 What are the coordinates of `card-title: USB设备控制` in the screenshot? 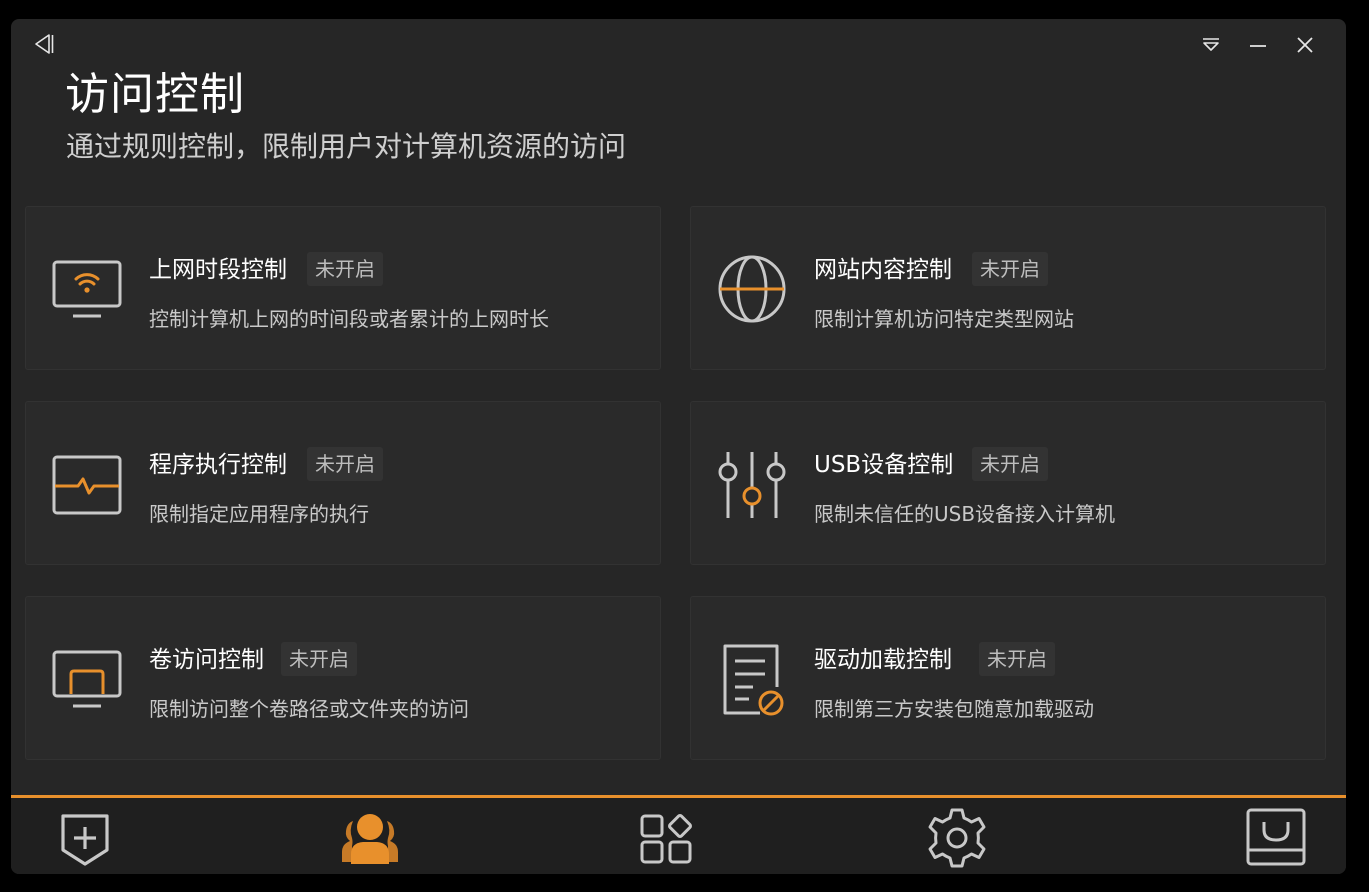 It's located at (884, 465).